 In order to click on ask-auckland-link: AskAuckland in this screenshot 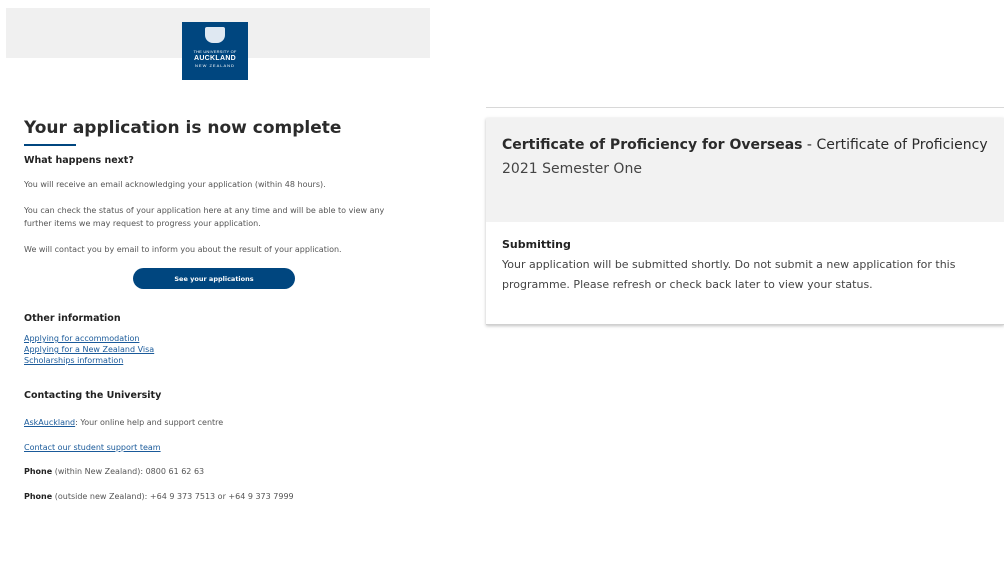, I will do `click(49, 422)`.